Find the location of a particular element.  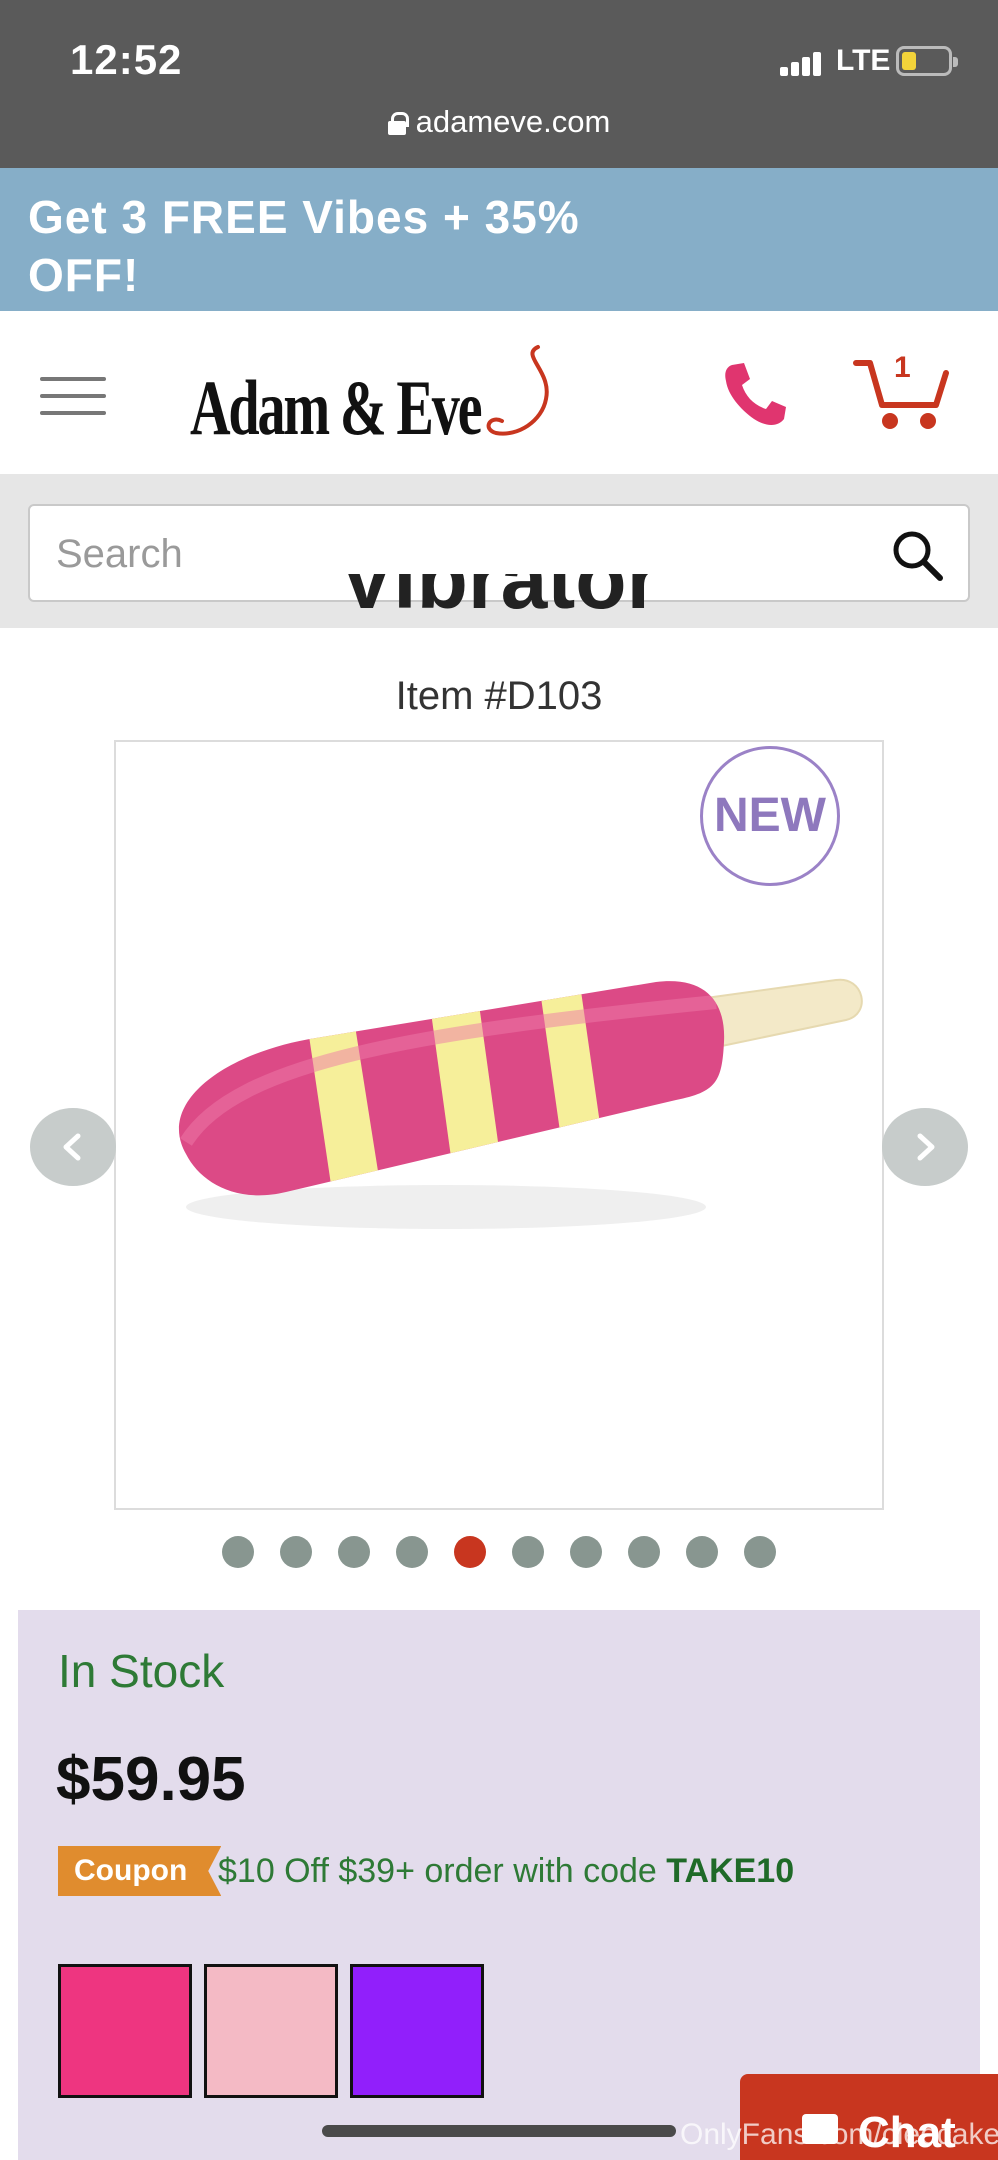

product-title: Vibrator is located at coordinates (499, 600).